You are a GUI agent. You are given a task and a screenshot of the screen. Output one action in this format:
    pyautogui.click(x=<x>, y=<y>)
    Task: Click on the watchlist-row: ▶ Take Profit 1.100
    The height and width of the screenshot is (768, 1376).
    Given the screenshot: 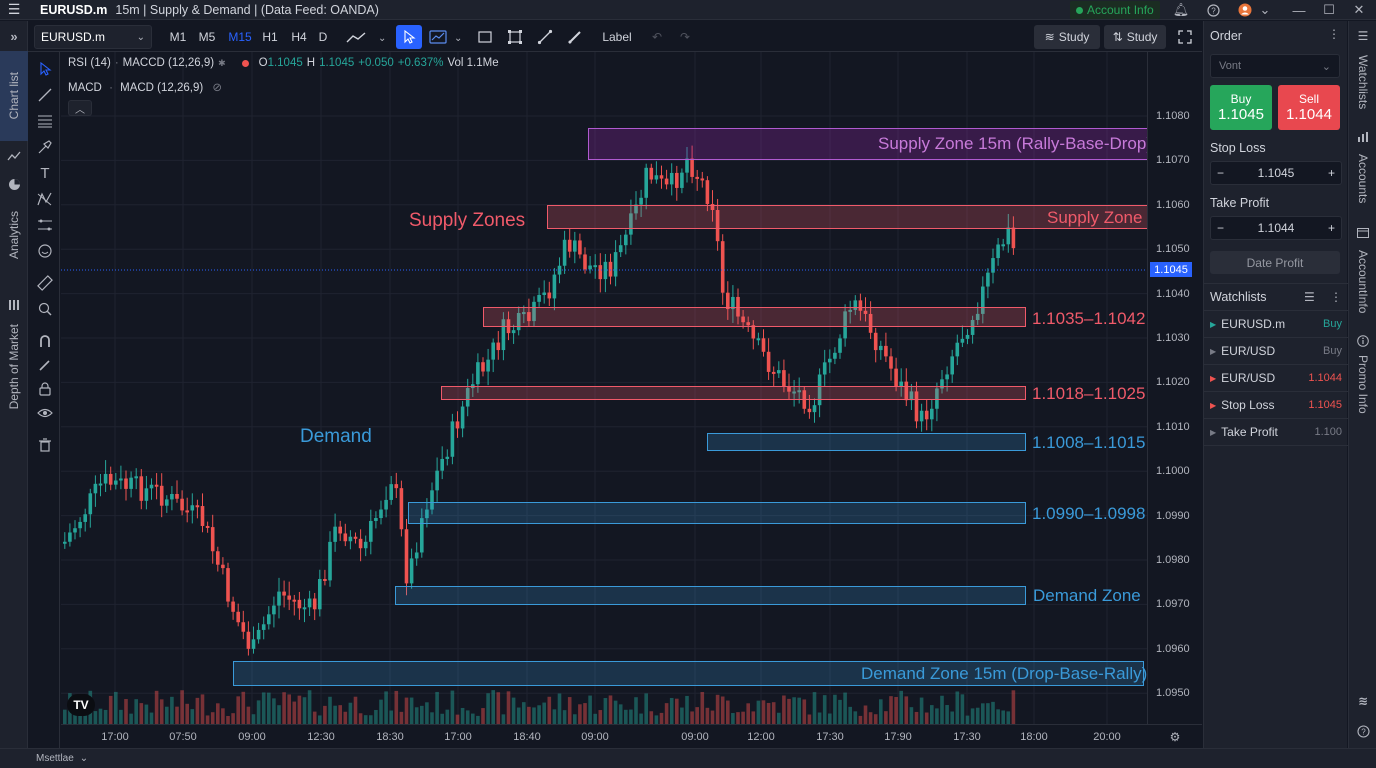 What is the action you would take?
    pyautogui.click(x=1276, y=432)
    